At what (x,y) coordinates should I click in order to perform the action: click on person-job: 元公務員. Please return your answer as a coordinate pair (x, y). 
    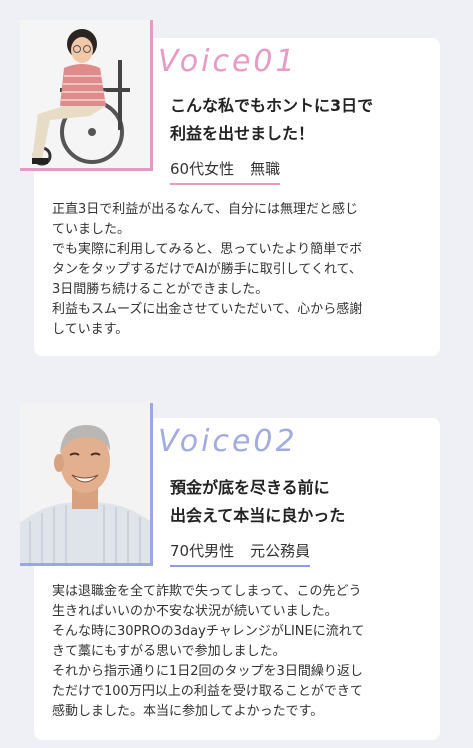
    Looking at the image, I should click on (280, 551).